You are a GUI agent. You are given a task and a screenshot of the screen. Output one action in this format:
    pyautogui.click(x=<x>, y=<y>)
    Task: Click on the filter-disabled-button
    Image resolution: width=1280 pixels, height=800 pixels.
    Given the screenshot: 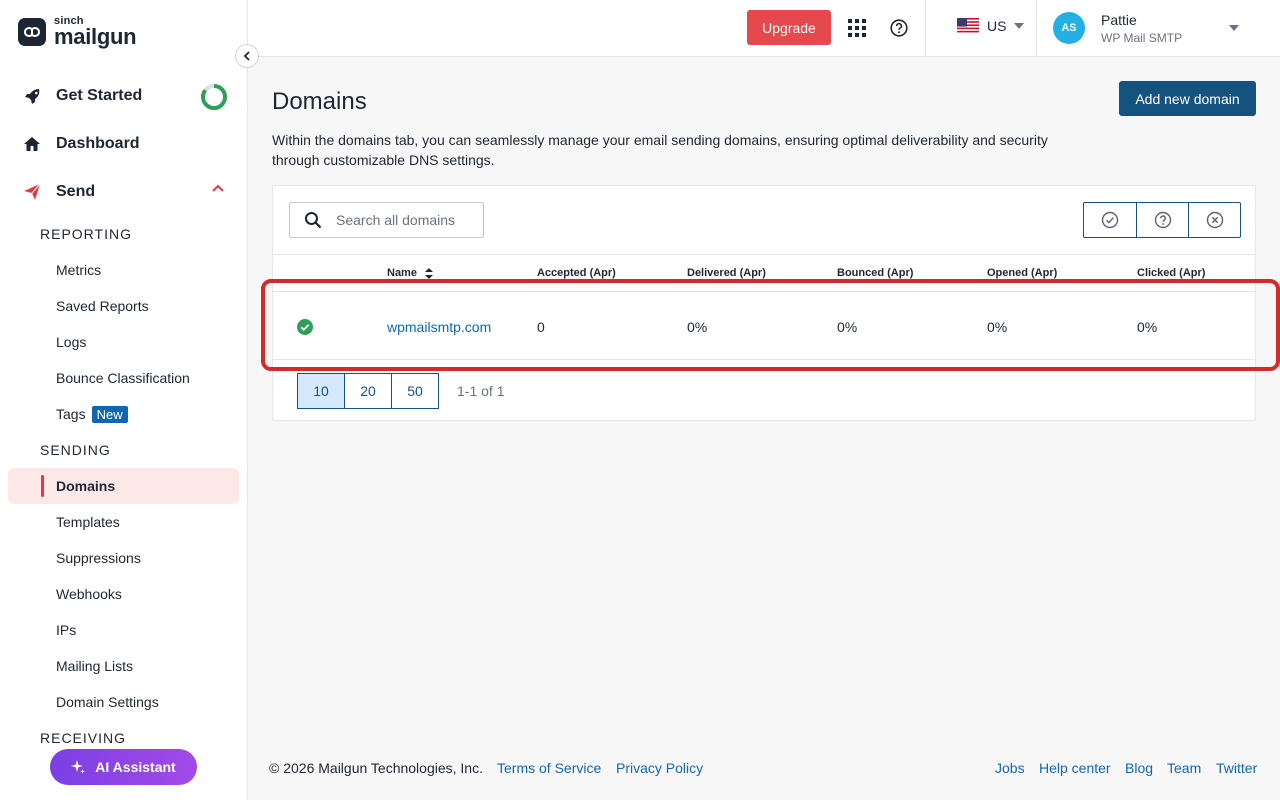 What is the action you would take?
    pyautogui.click(x=1214, y=220)
    